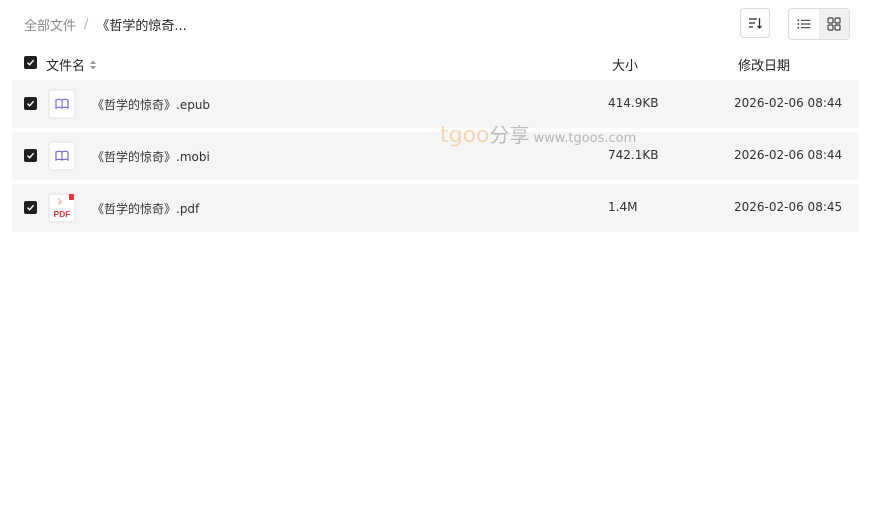 The image size is (874, 514). I want to click on column-date-header: 修改日期, so click(764, 64).